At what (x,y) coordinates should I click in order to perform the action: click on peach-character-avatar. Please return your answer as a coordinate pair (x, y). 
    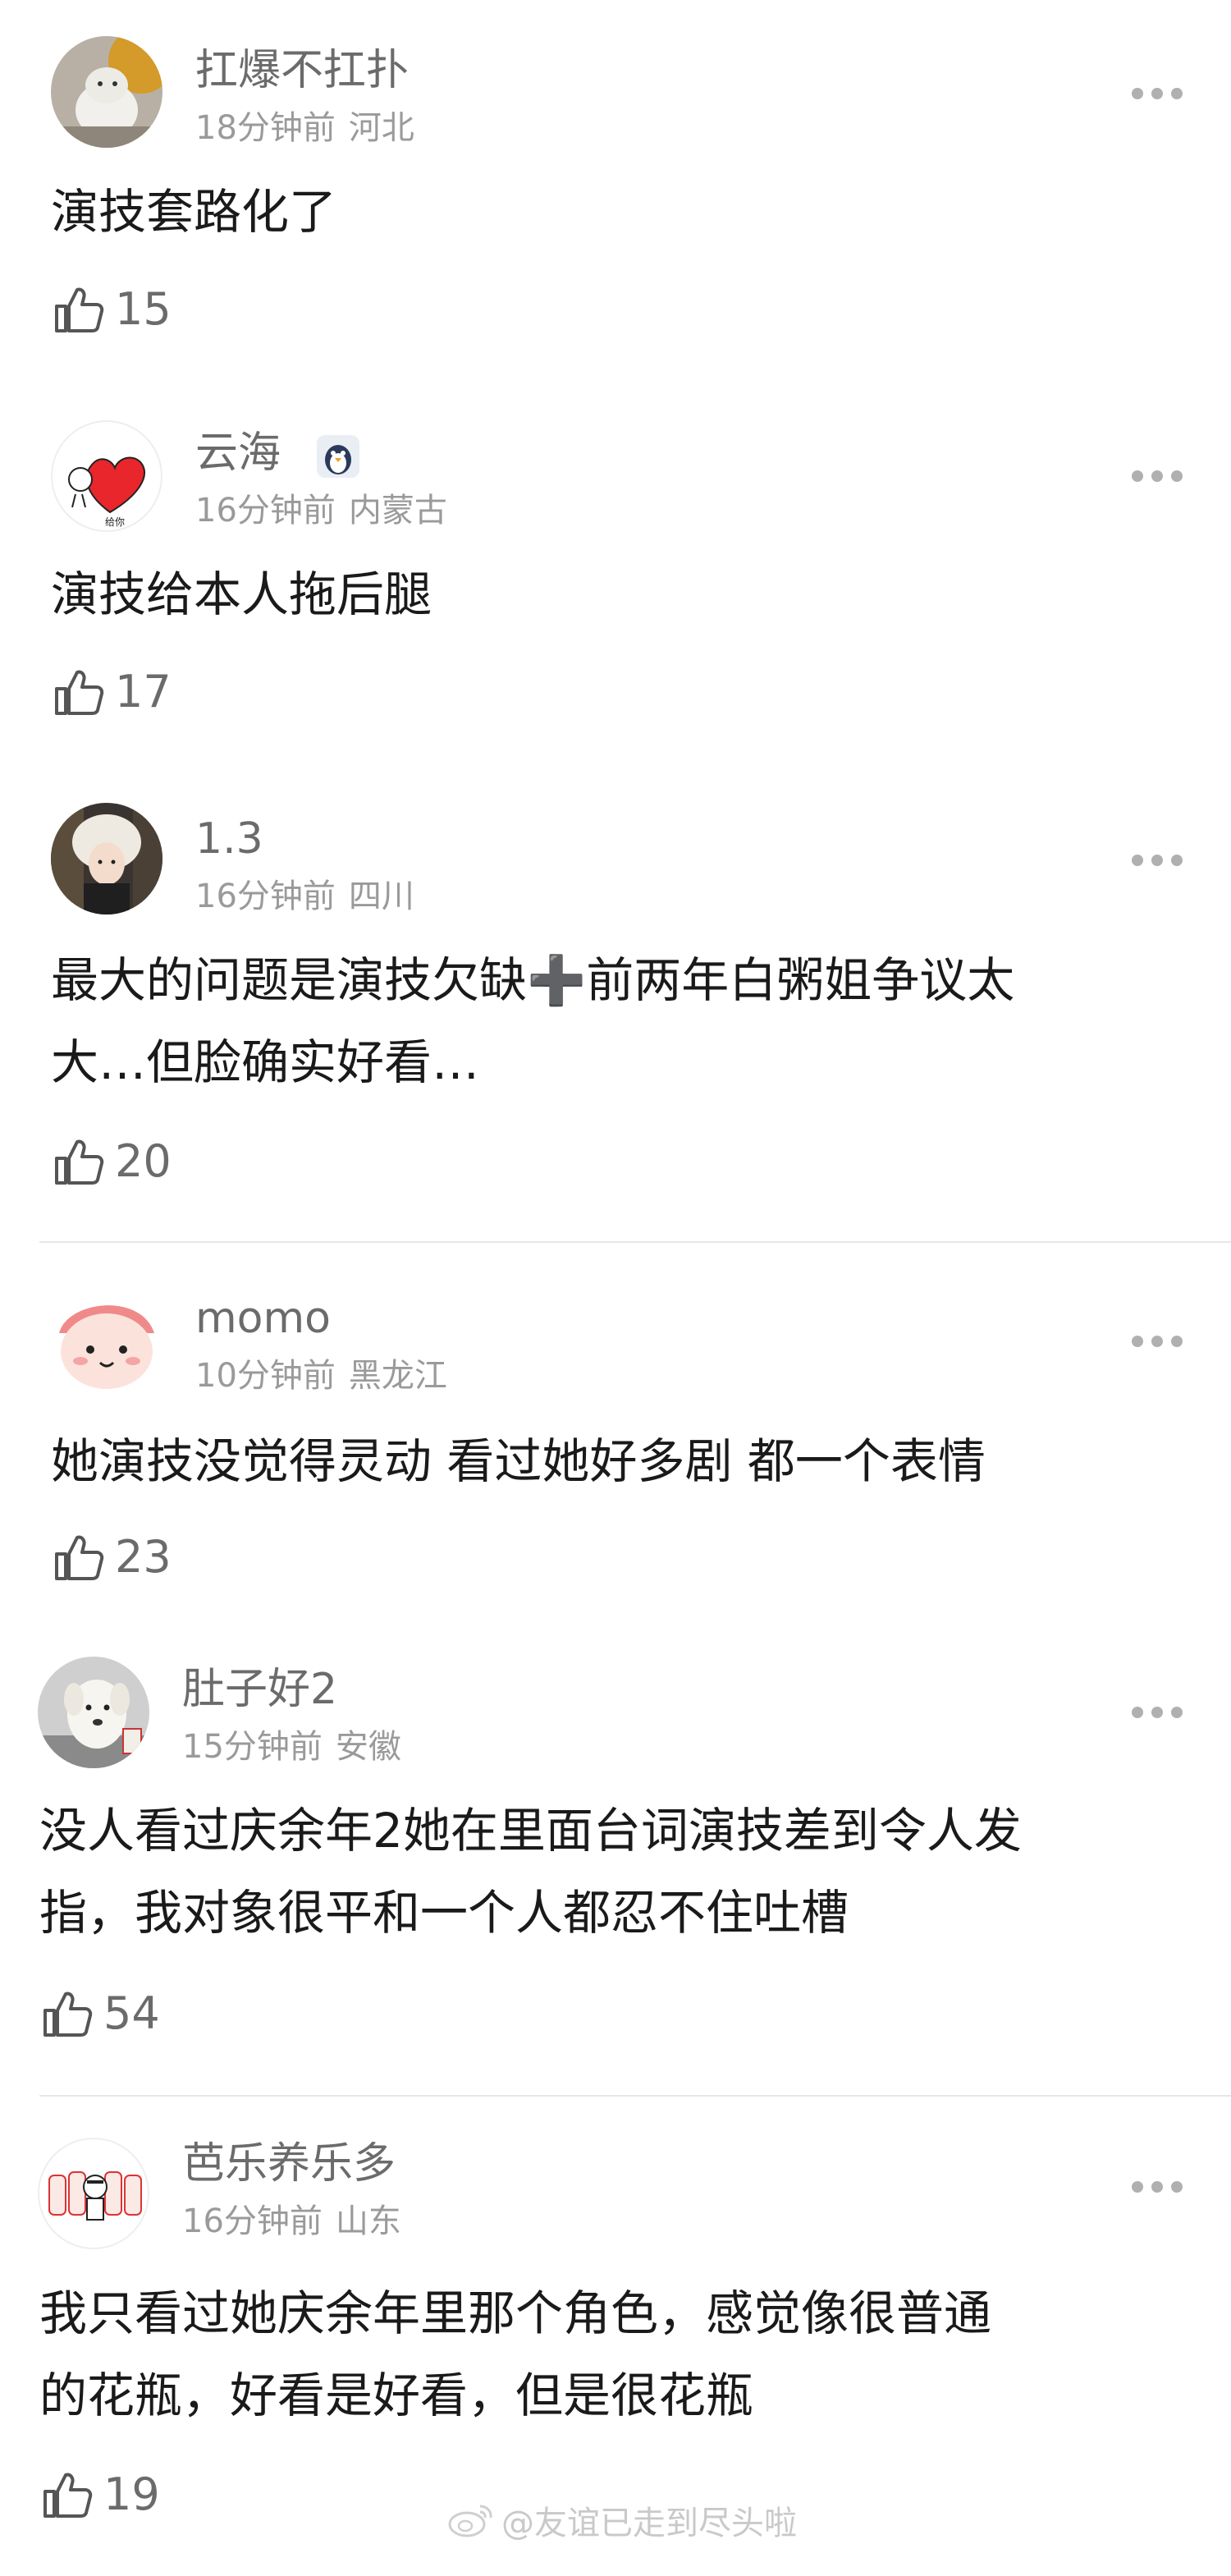
    Looking at the image, I should click on (106, 1340).